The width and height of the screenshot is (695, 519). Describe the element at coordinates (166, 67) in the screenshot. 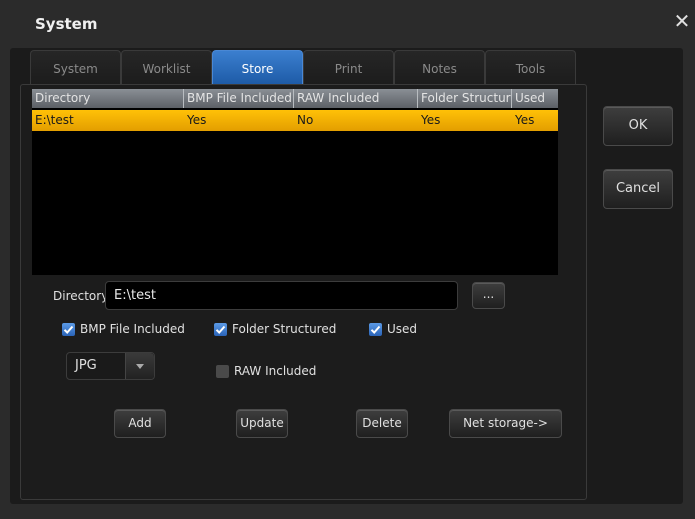

I see `tab-worklist: Worklist` at that location.